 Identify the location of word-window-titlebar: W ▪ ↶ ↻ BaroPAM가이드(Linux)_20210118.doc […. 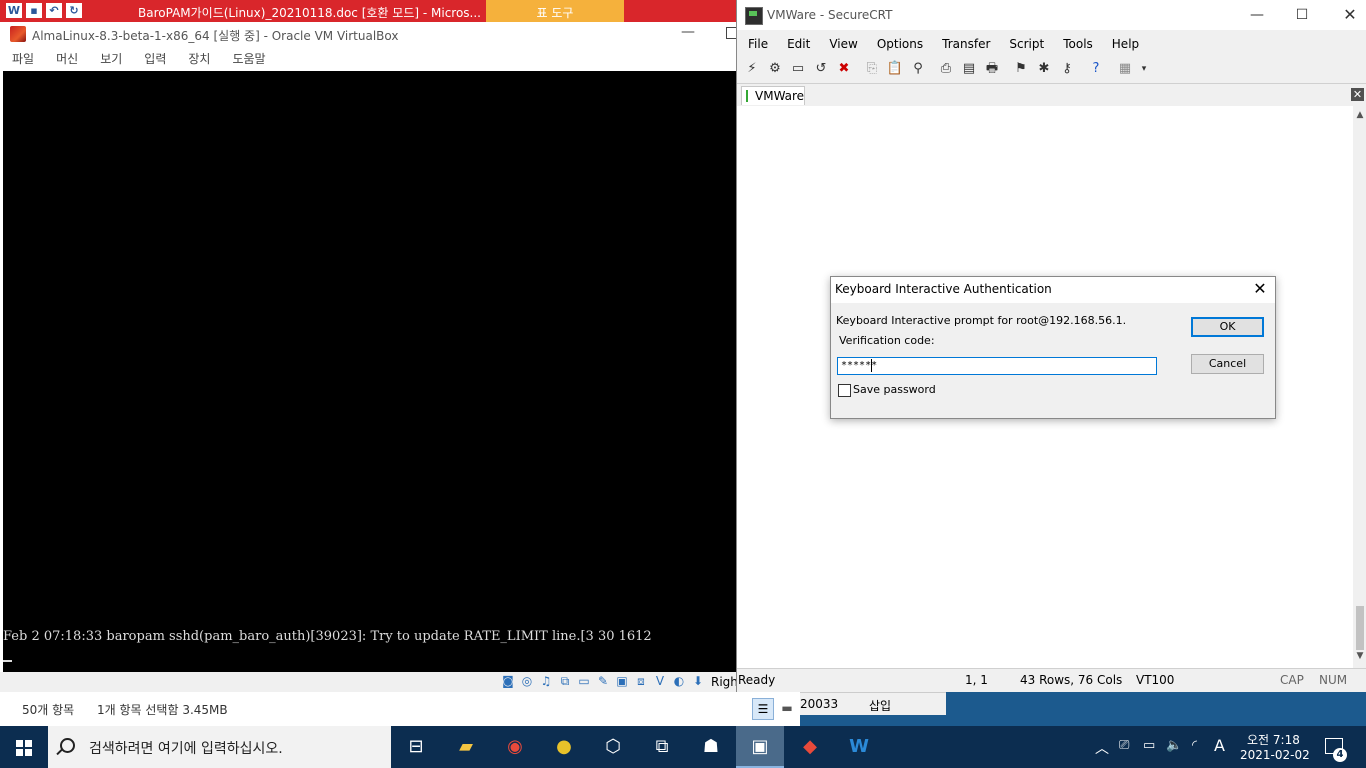
(370, 11).